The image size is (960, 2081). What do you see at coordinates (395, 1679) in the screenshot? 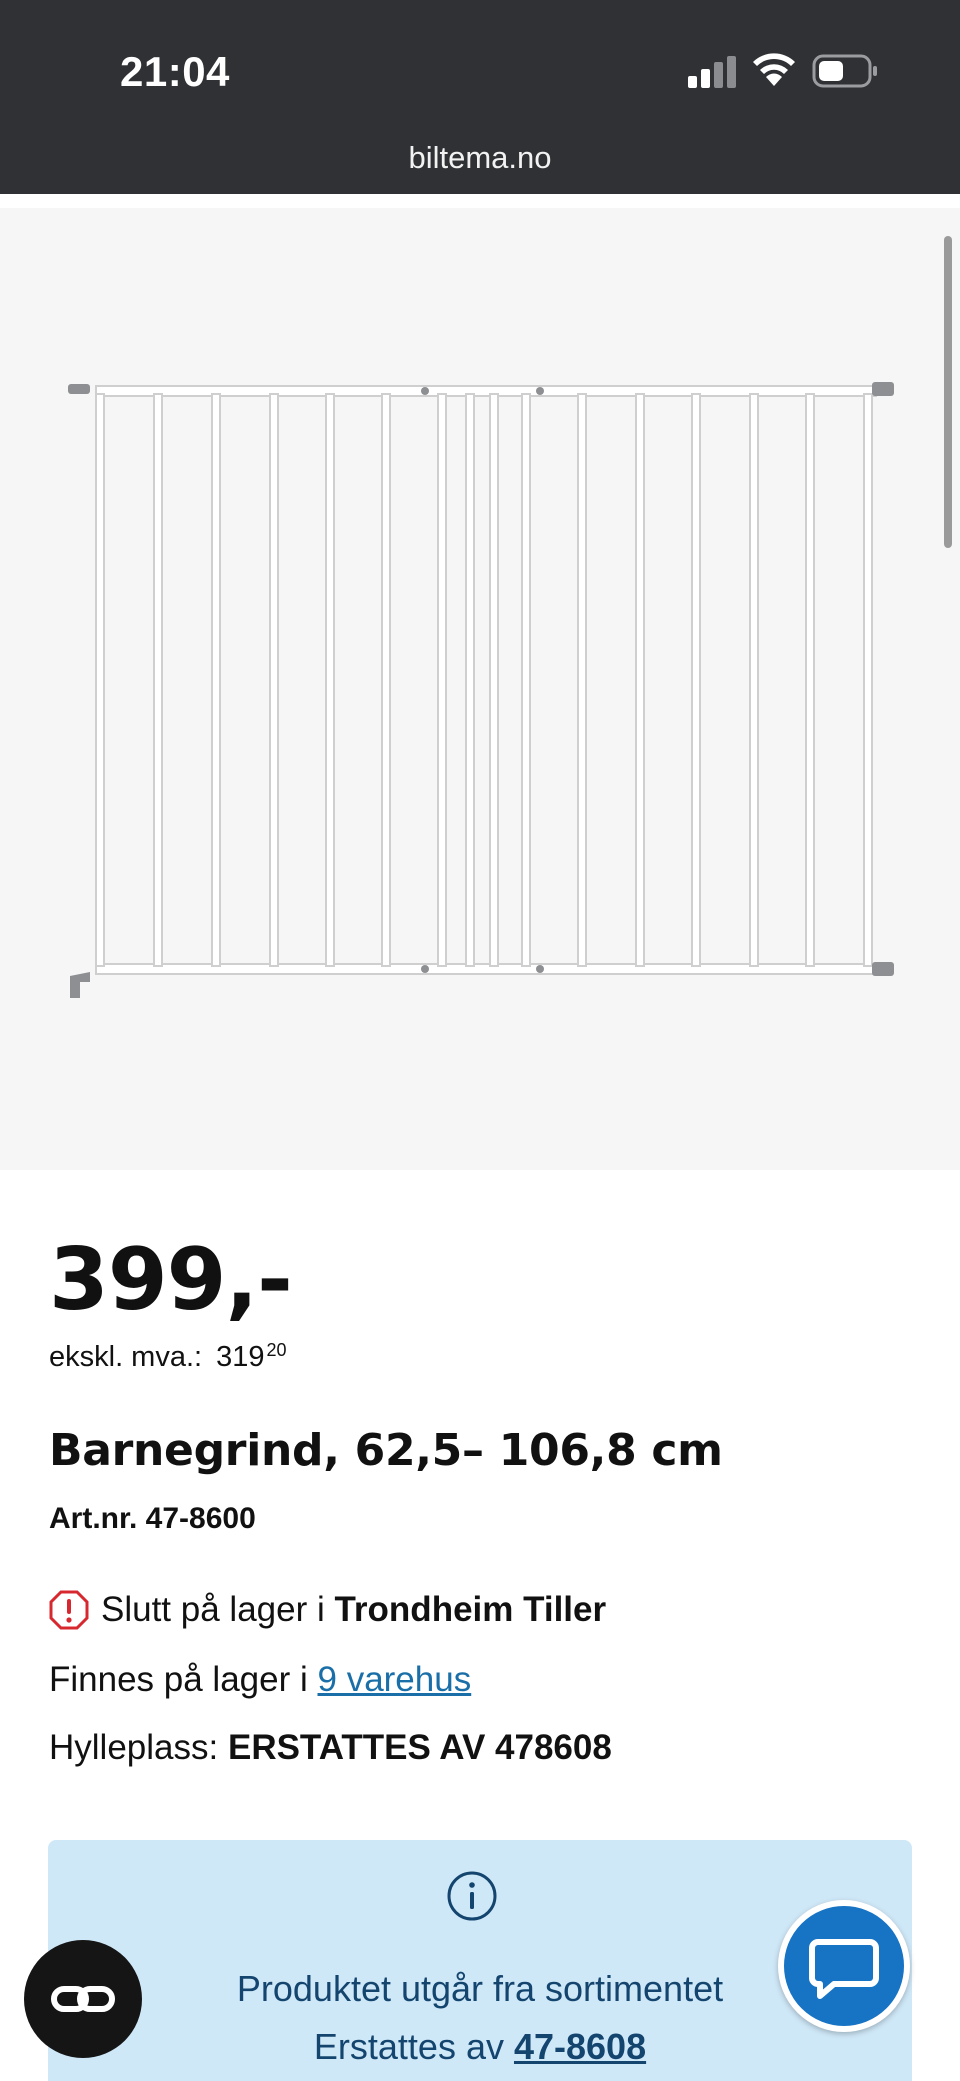
I see `warehouses-link: 9 varehus` at bounding box center [395, 1679].